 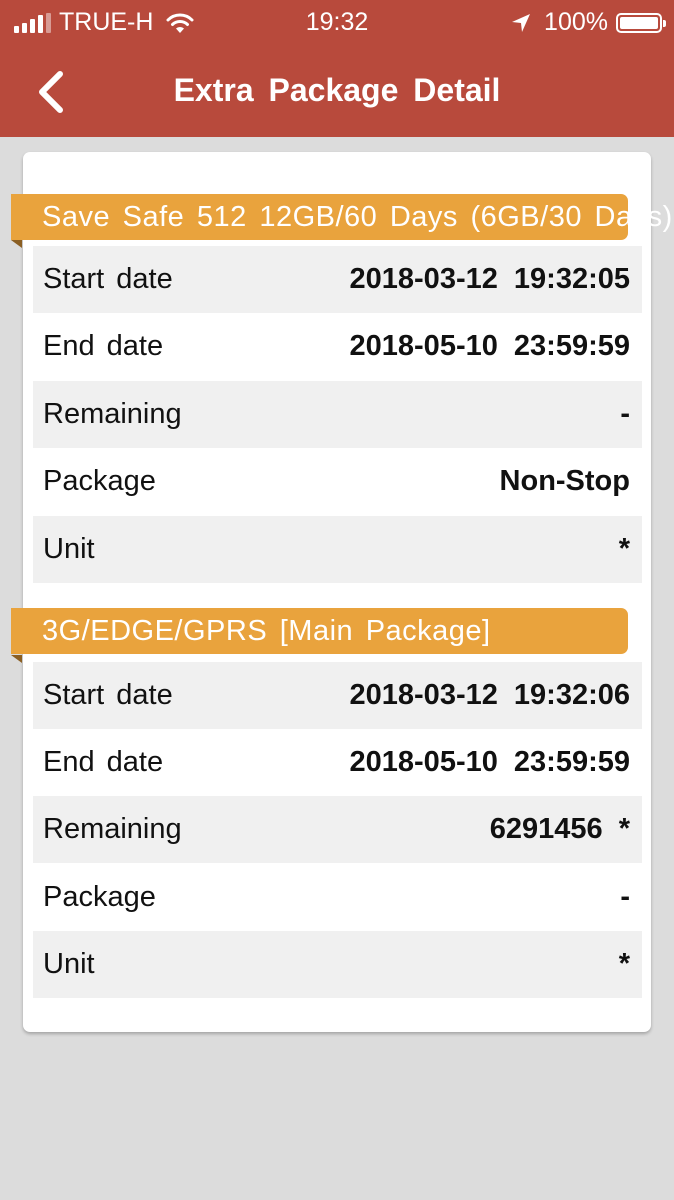 I want to click on detail-row-start-date: Start date 2018-03-12 19:32:06, so click(x=337, y=695).